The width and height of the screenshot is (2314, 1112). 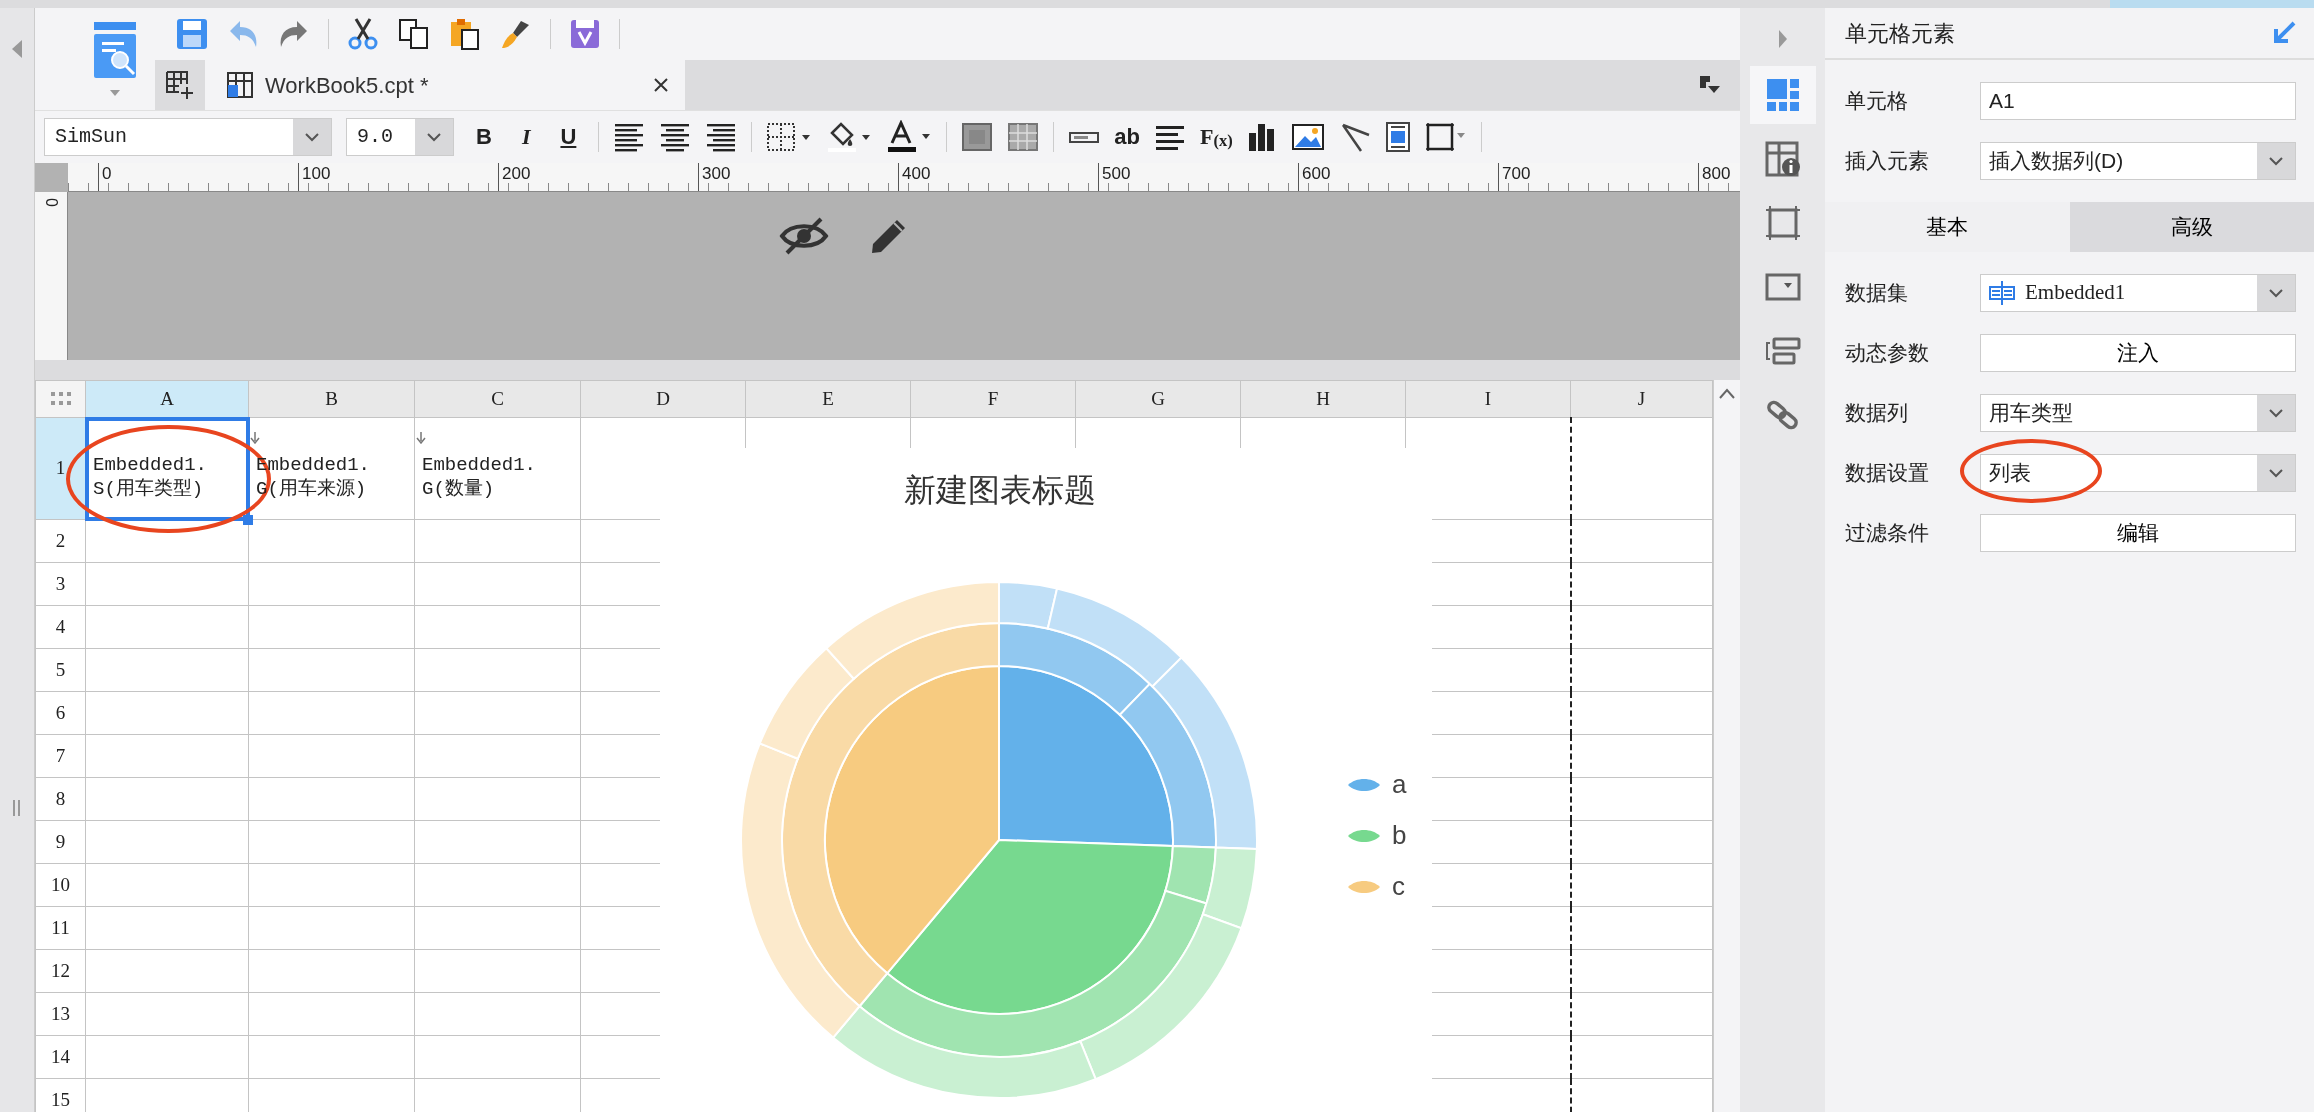 I want to click on select-all-icon, so click(x=60, y=399).